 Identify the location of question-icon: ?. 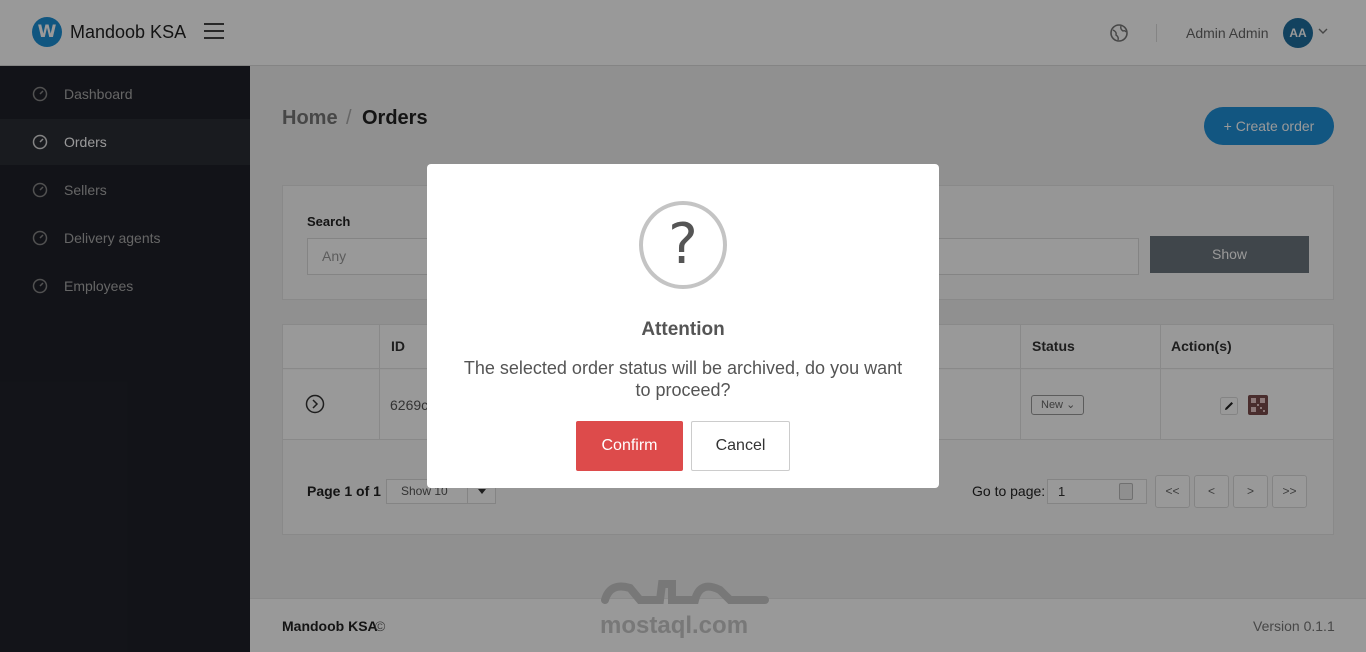
(683, 245).